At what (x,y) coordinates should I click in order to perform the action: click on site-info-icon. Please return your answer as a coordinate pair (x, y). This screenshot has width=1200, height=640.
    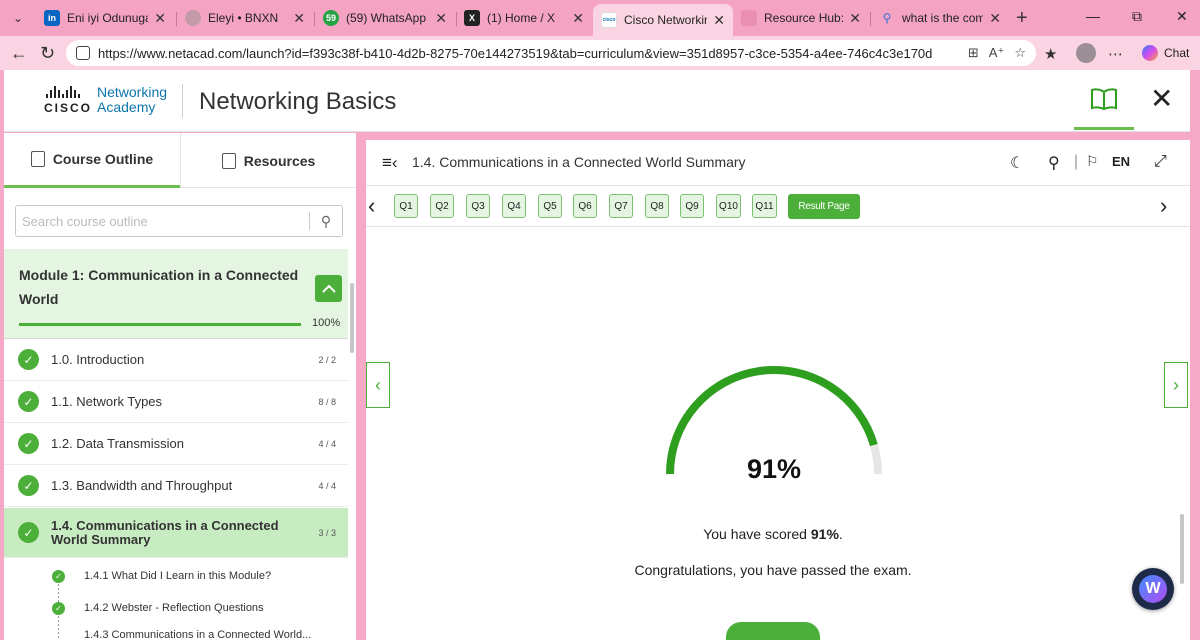
    Looking at the image, I should click on (83, 53).